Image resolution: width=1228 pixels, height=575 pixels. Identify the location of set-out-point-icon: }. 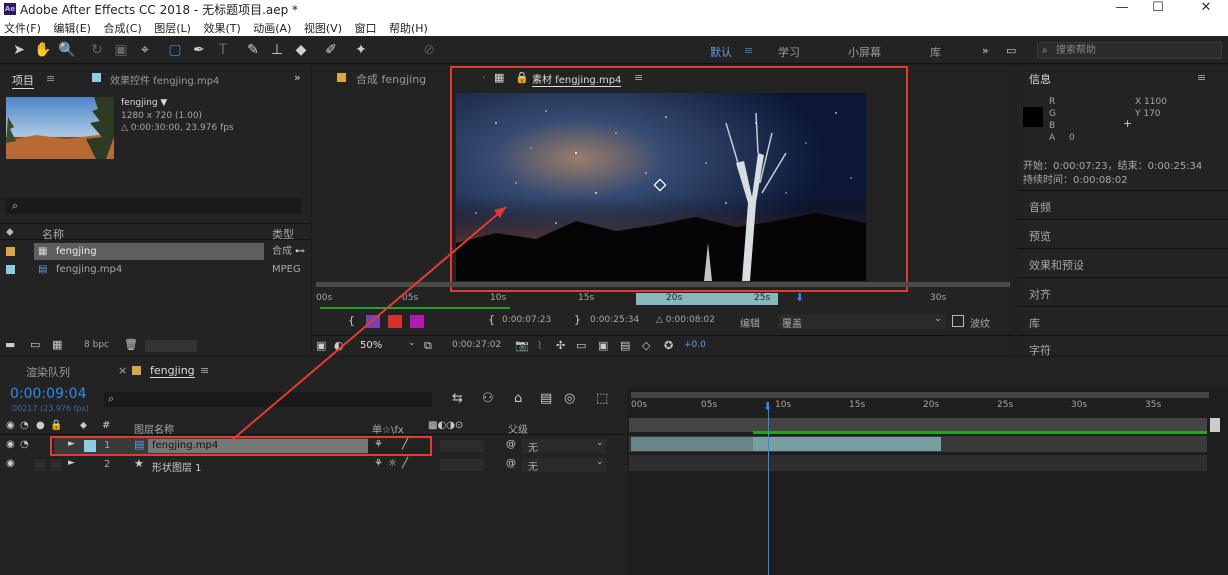
(577, 319).